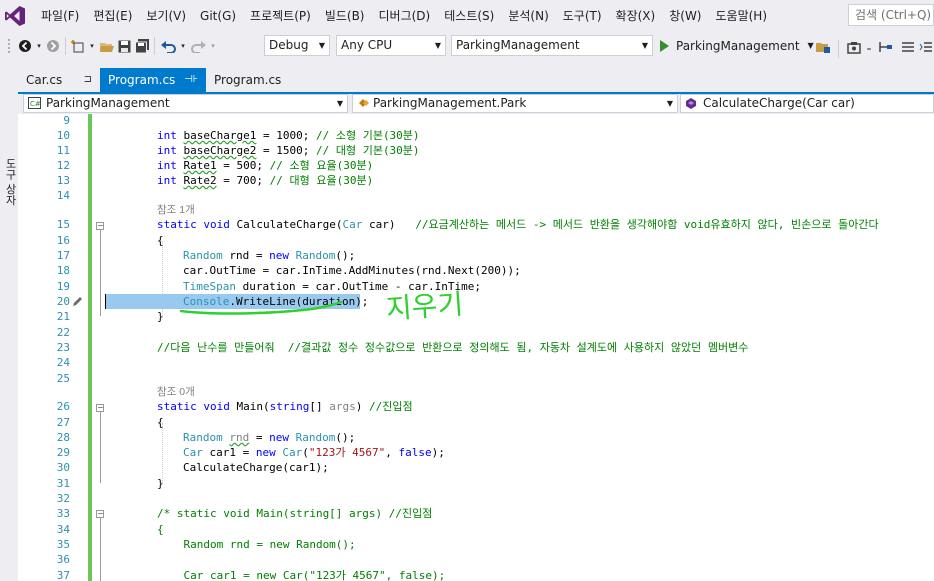 This screenshot has width=934, height=581. I want to click on configuration-value: Debug, so click(289, 45).